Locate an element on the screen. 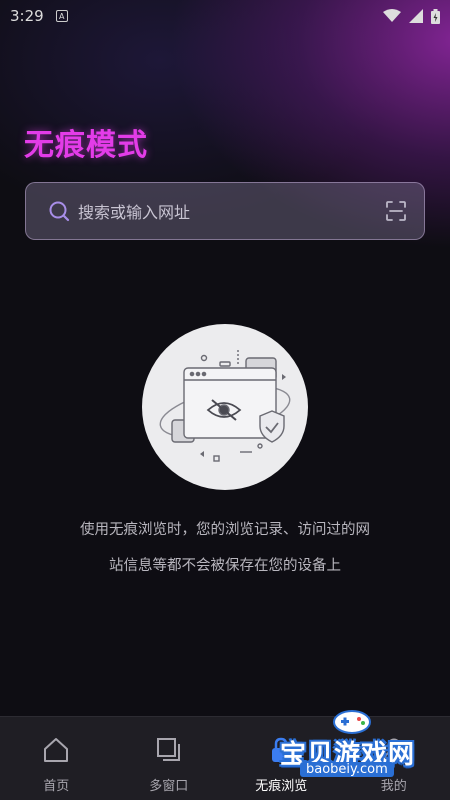 The width and height of the screenshot is (450, 800). status-time: 3:29 is located at coordinates (27, 16).